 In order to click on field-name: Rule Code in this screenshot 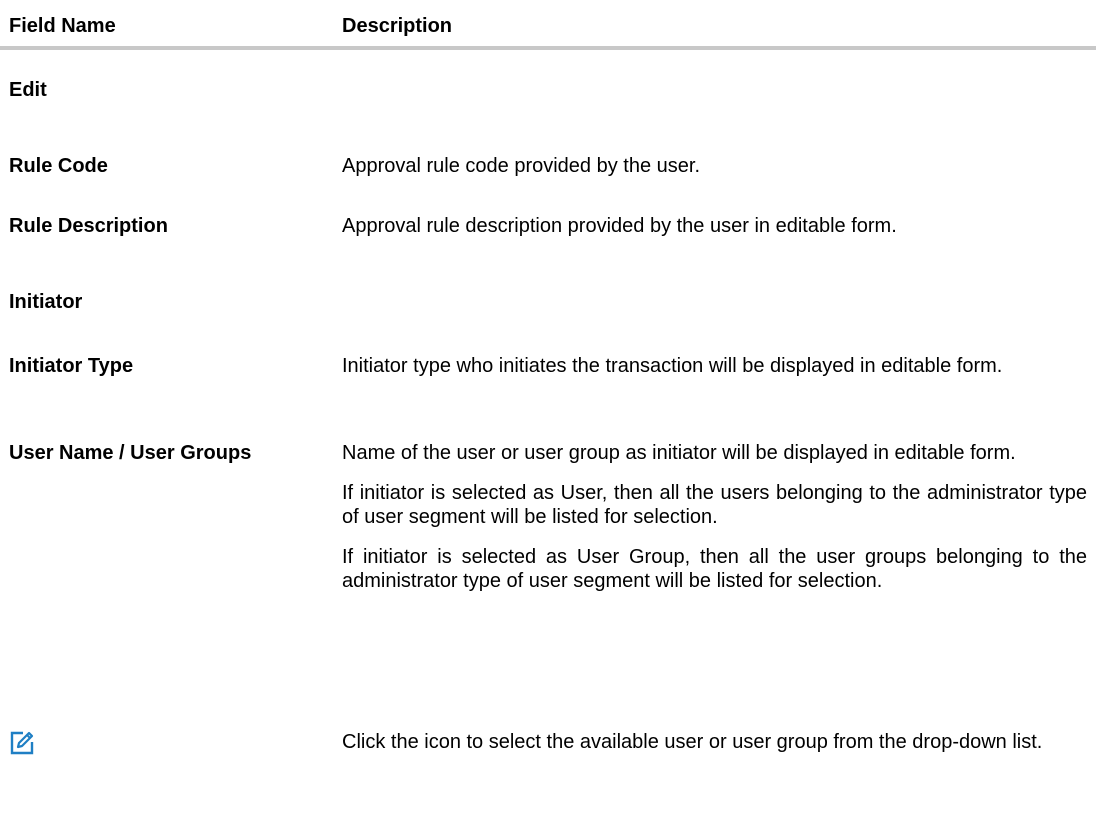, I will do `click(58, 166)`.